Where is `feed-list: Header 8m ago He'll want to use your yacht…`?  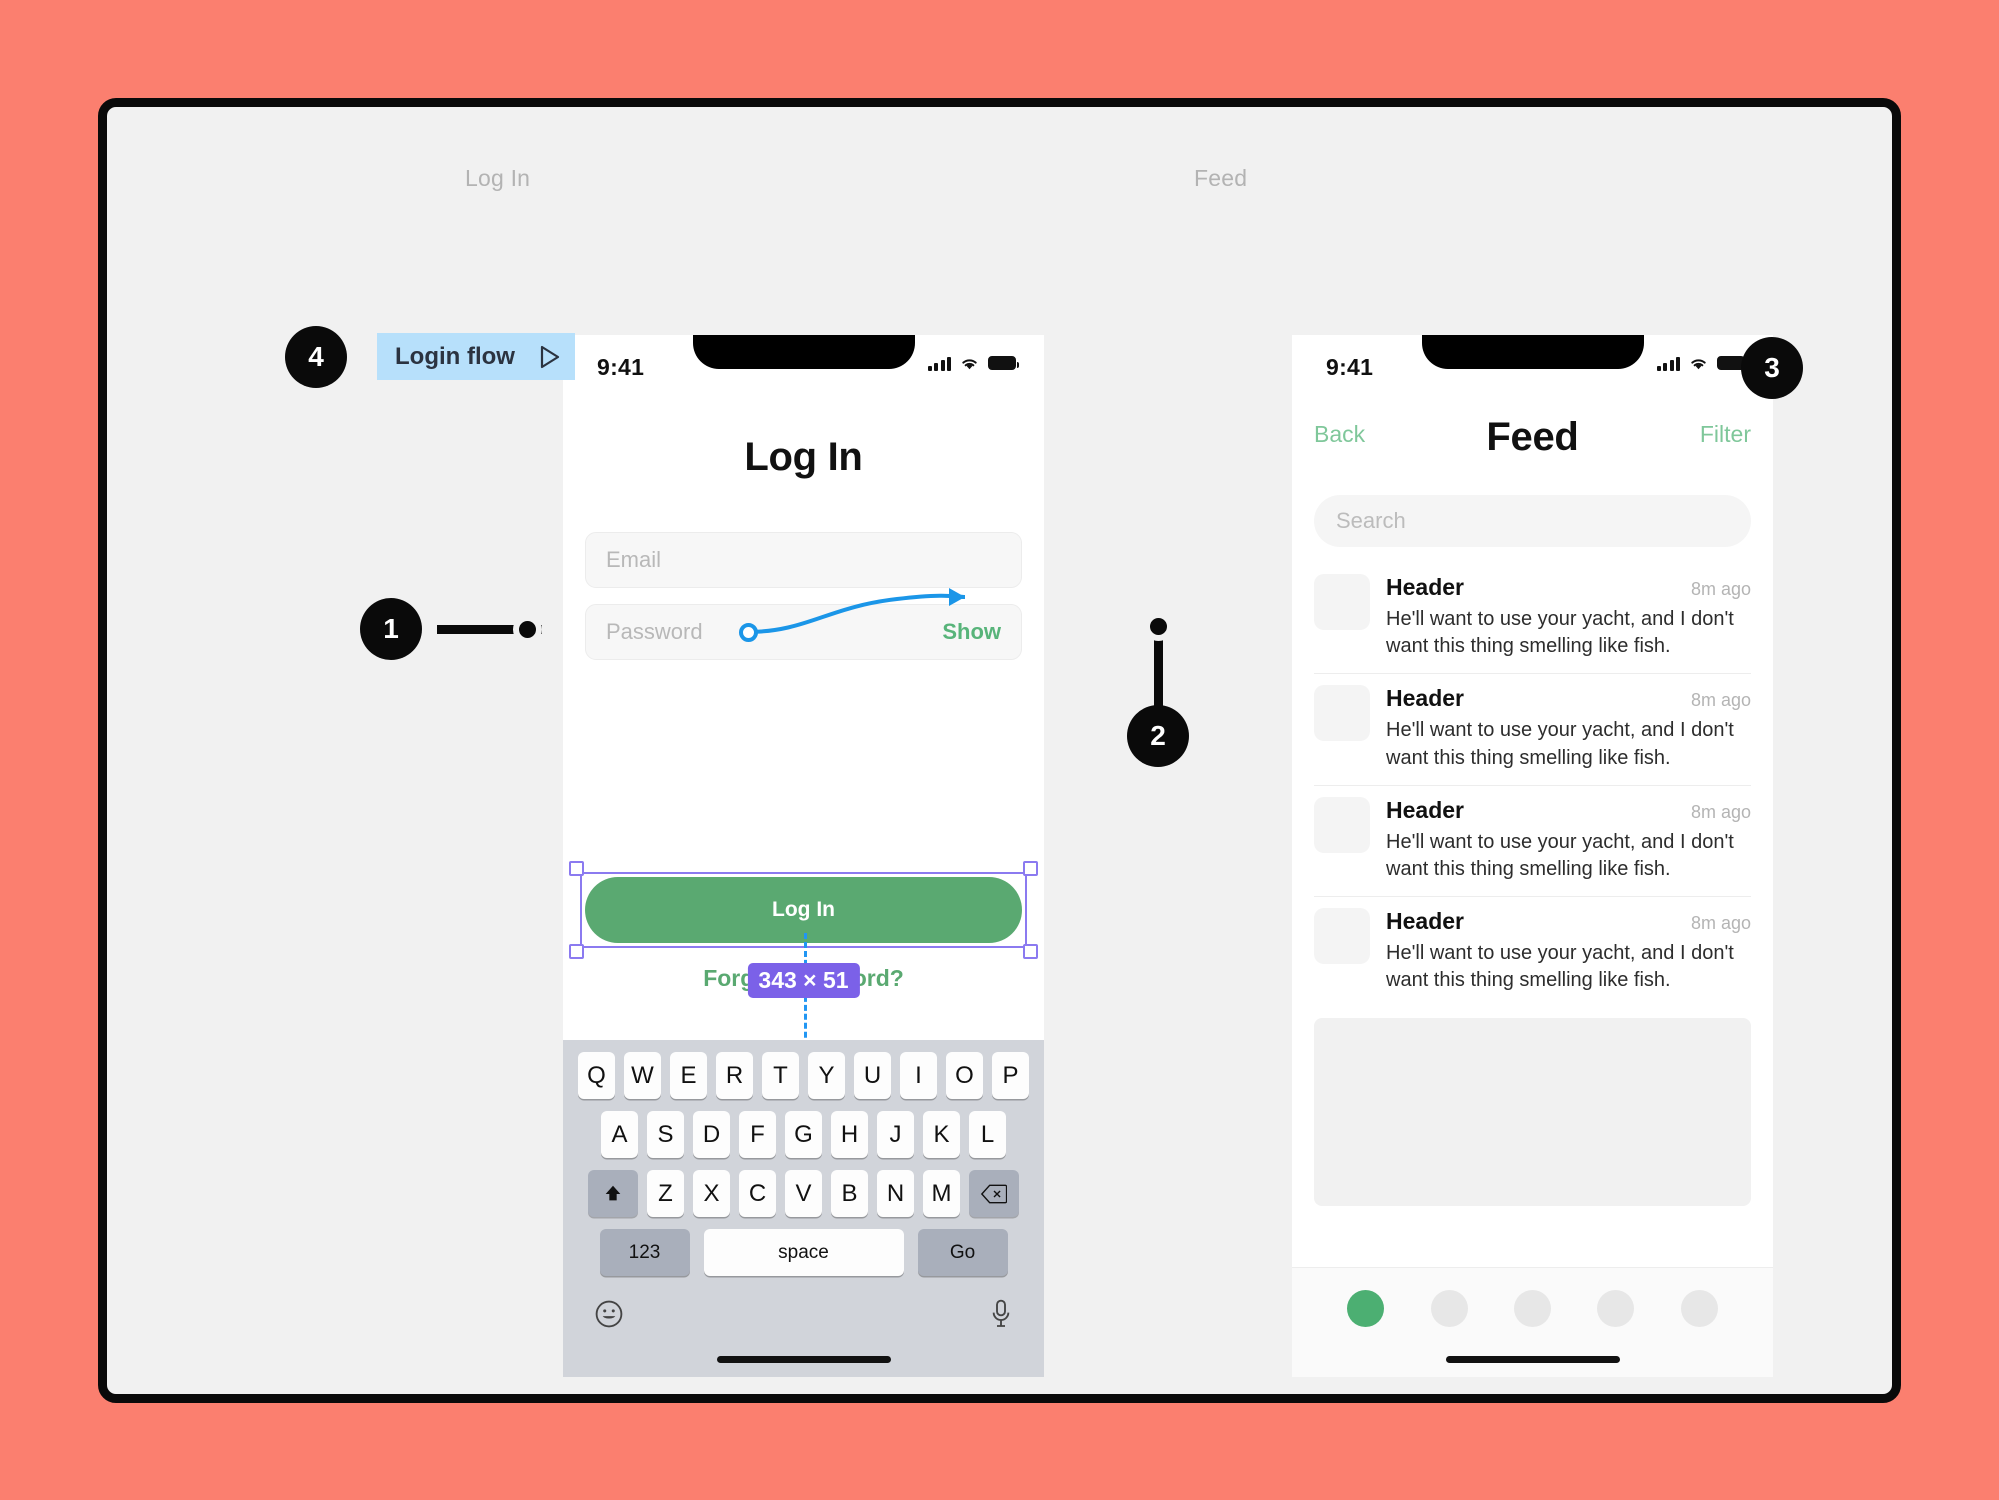
feed-list: Header 8m ago He'll want to use your yacht… is located at coordinates (1532, 785).